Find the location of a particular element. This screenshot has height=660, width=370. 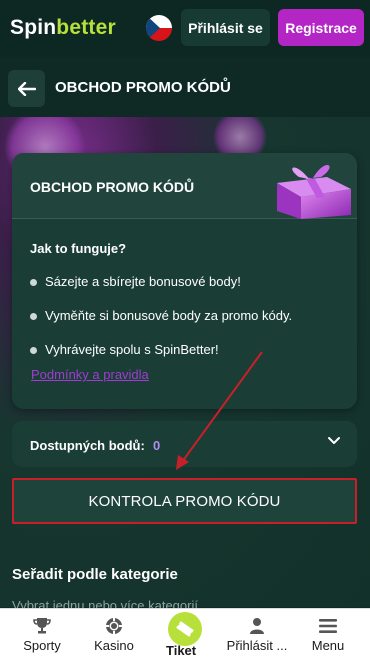

login-button: Přihlásit se is located at coordinates (225, 27).